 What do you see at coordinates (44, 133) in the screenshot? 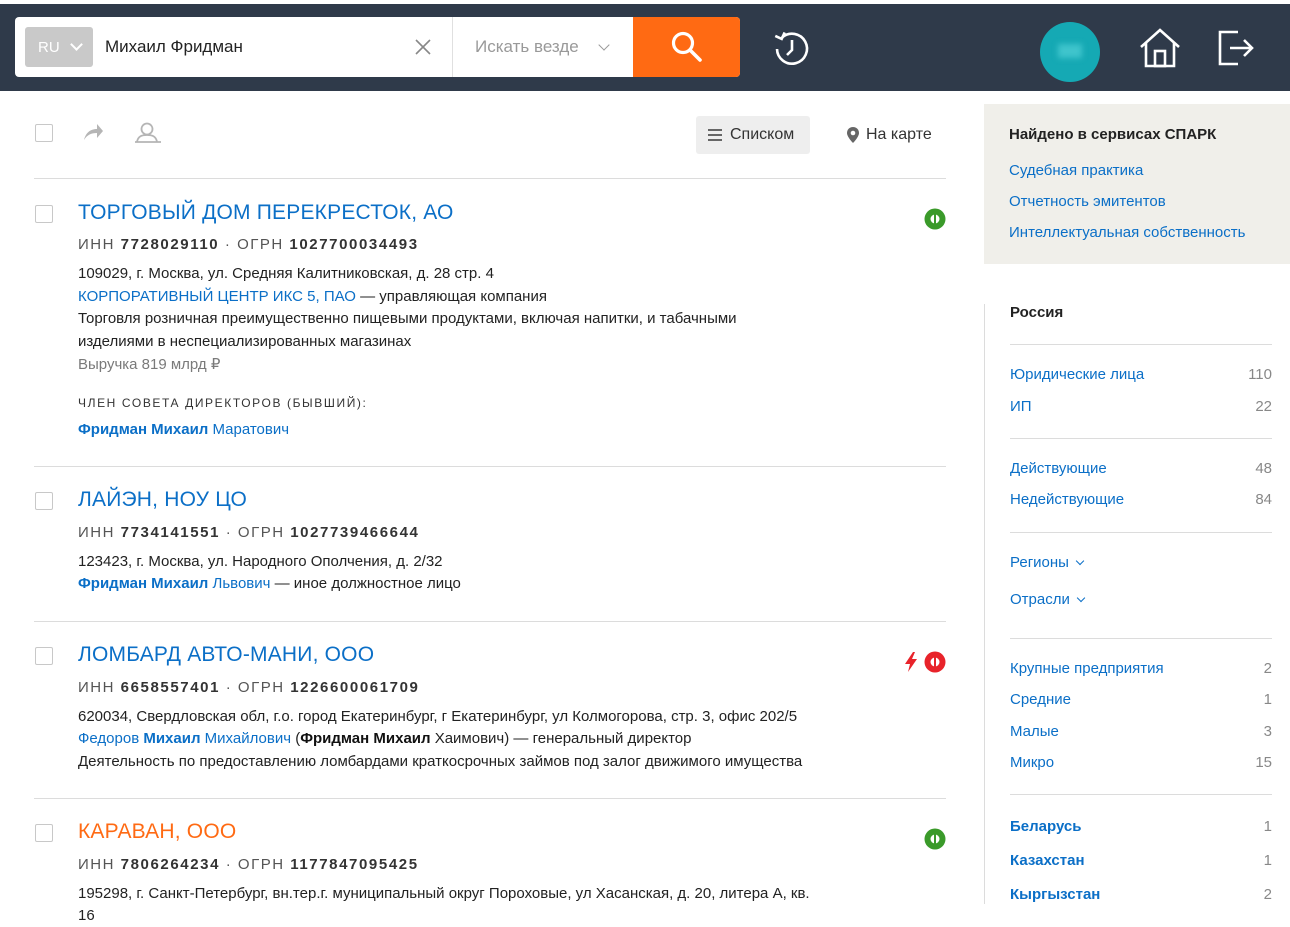
I see `select-all-checkbox` at bounding box center [44, 133].